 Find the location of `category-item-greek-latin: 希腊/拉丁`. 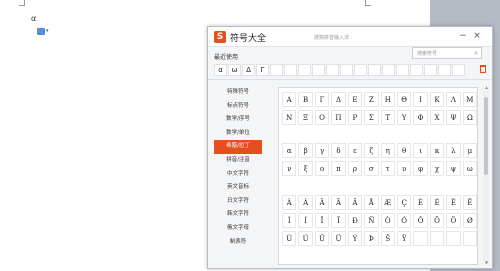

category-item-greek-latin: 希腊/拉丁 is located at coordinates (238, 147).